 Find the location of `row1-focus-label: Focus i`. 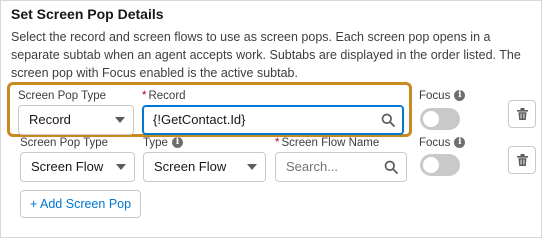

row1-focus-label: Focus i is located at coordinates (442, 96).